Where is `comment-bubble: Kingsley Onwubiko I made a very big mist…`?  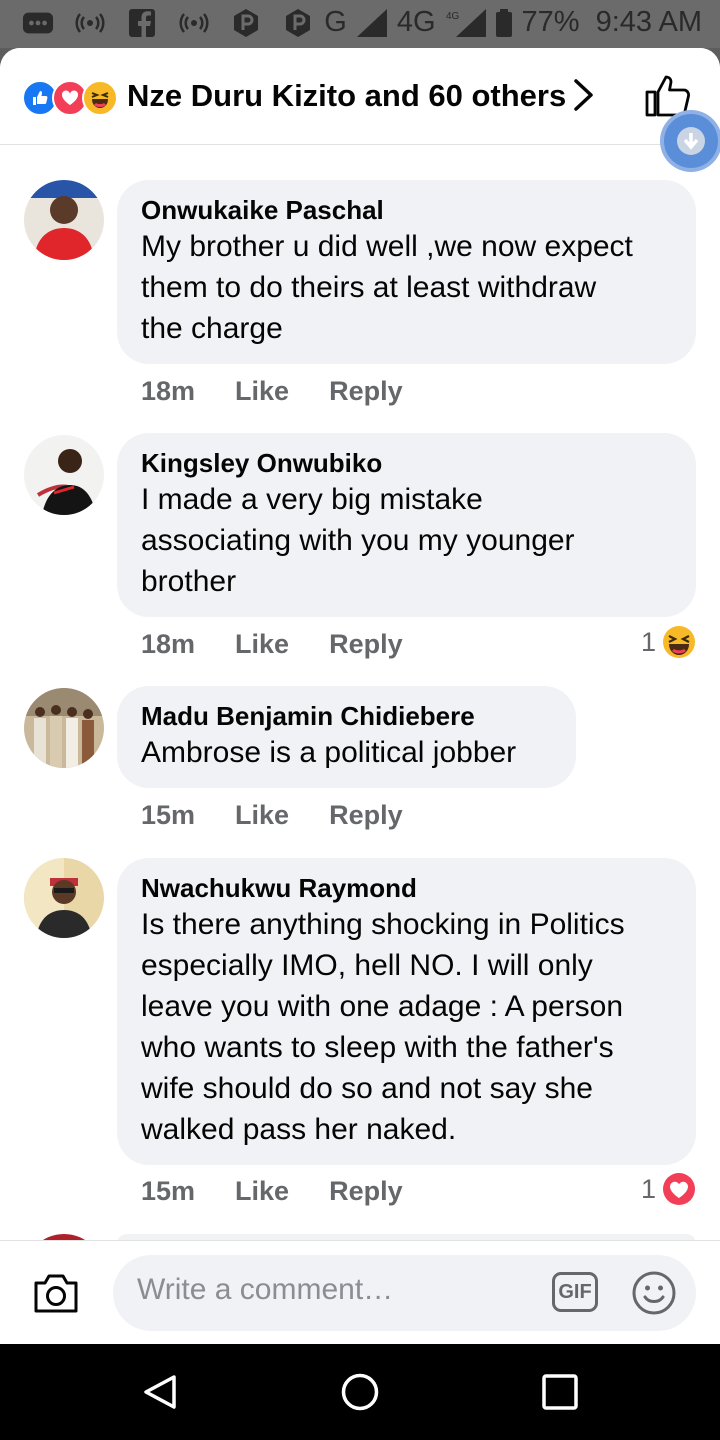
comment-bubble: Kingsley Onwubiko I made a very big mist… is located at coordinates (406, 525).